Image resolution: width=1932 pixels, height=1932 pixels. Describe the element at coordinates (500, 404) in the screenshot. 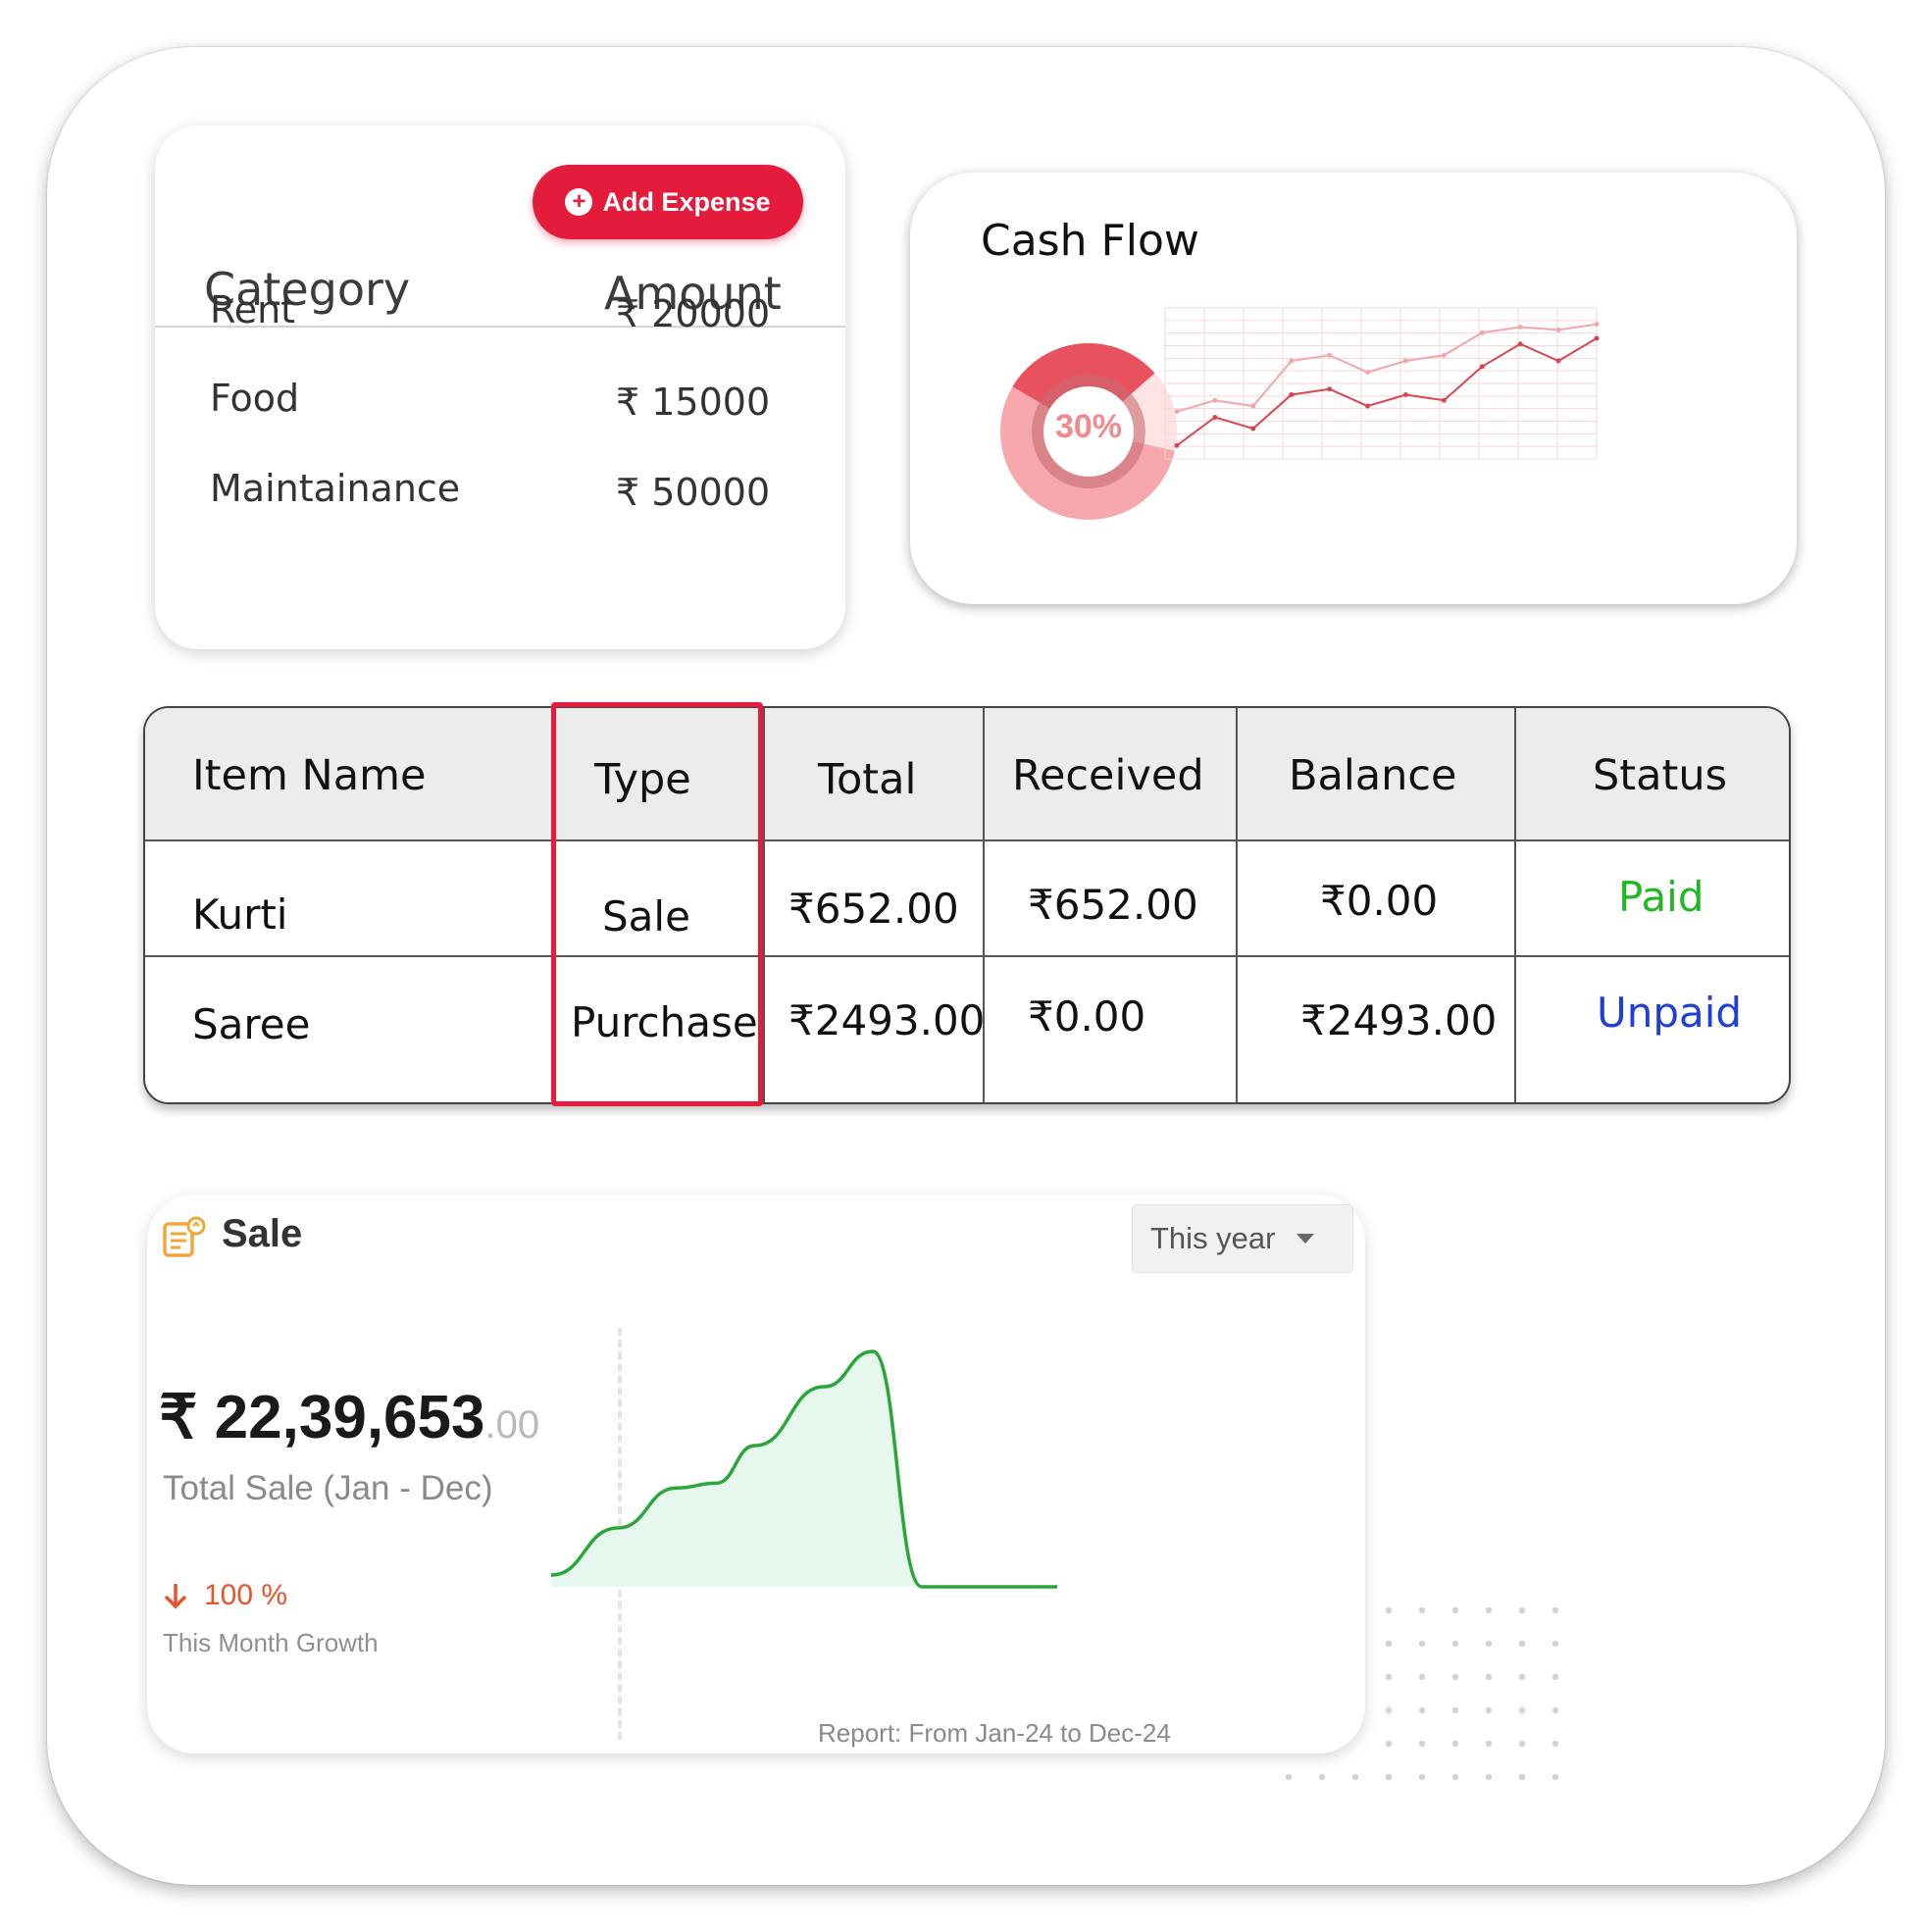

I see `expense-row: Food ₹ 15000` at that location.